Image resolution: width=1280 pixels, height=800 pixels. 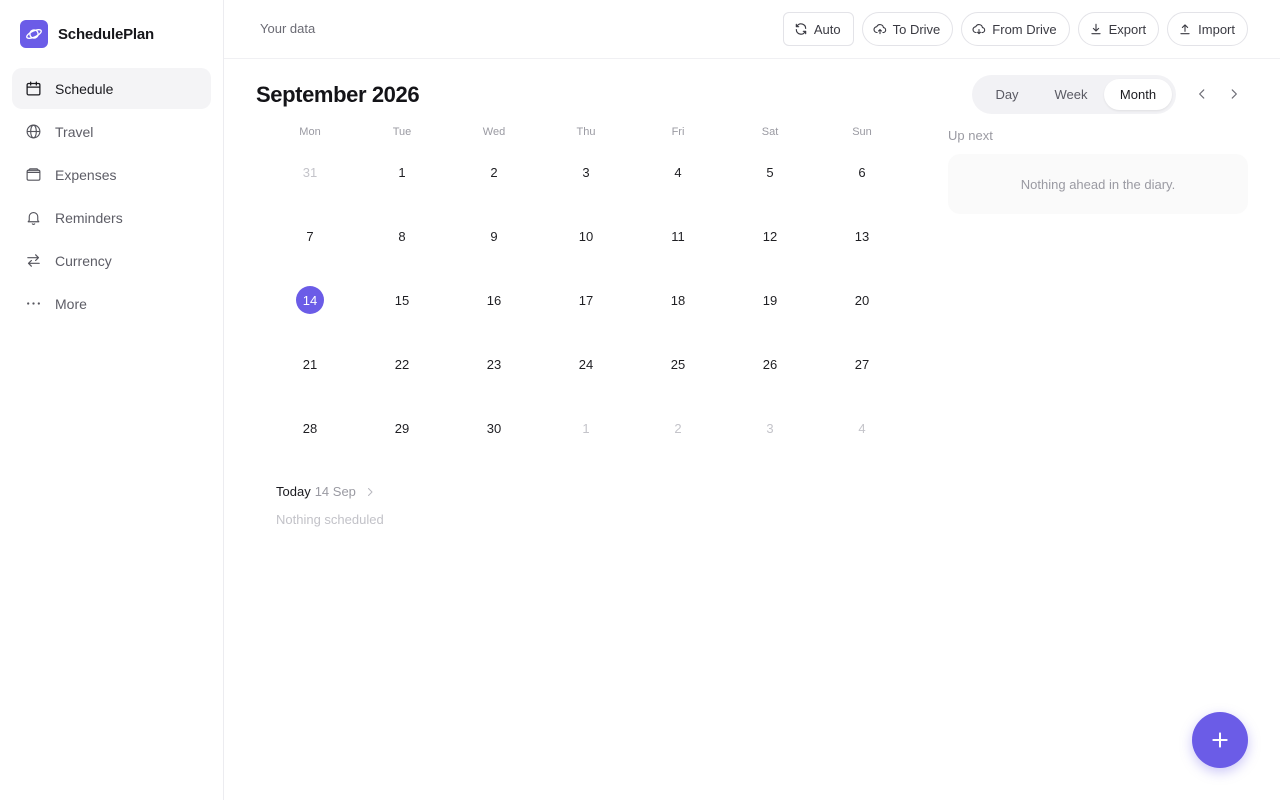 I want to click on sidebar-item-reminders: Reminders, so click(x=111, y=217).